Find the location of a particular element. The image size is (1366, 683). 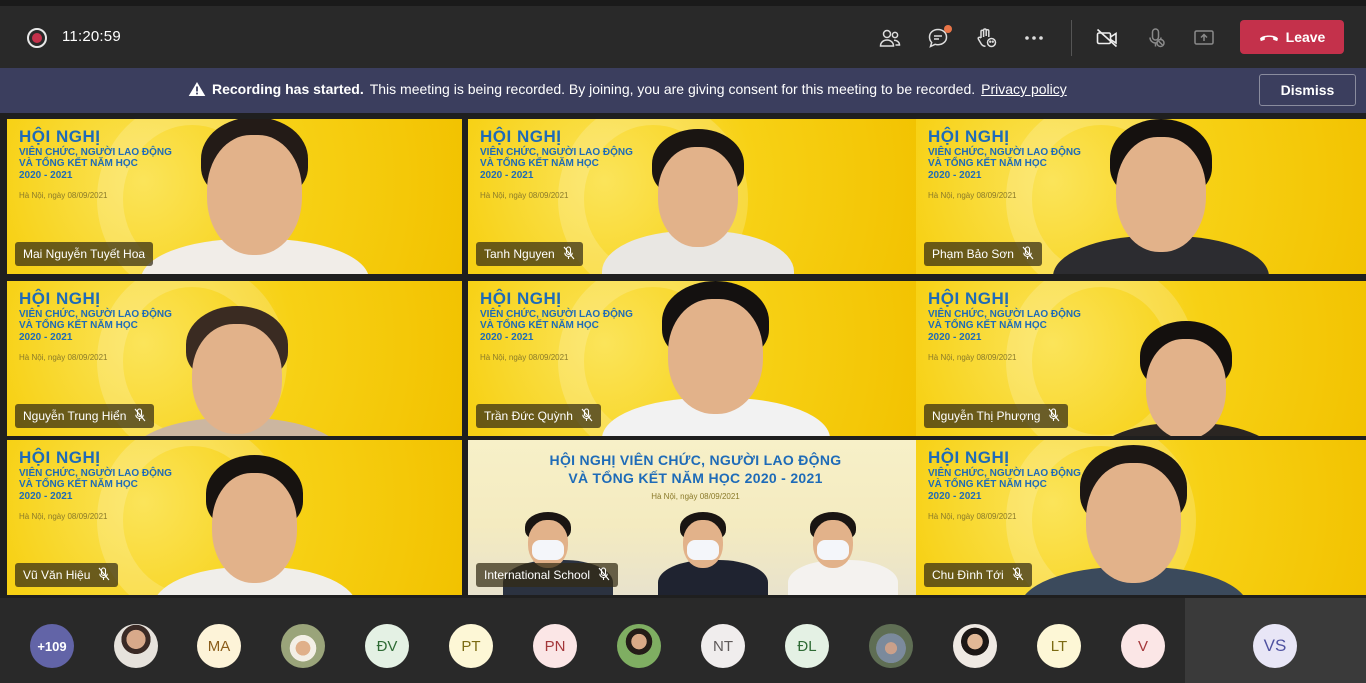

participant-avatar: PT is located at coordinates (471, 646).